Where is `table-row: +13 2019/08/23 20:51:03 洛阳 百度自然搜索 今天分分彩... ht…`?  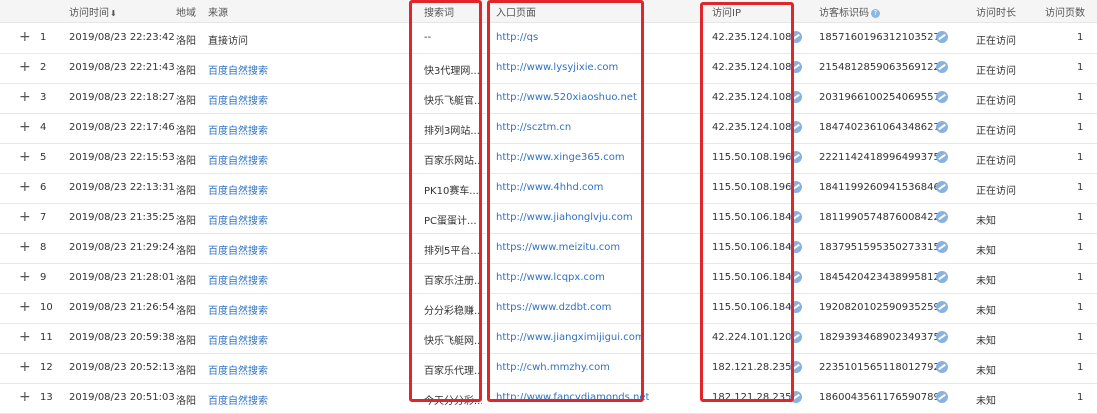 table-row: +13 2019/08/23 20:51:03 洛阳 百度自然搜索 今天分分彩... ht… is located at coordinates (548, 398).